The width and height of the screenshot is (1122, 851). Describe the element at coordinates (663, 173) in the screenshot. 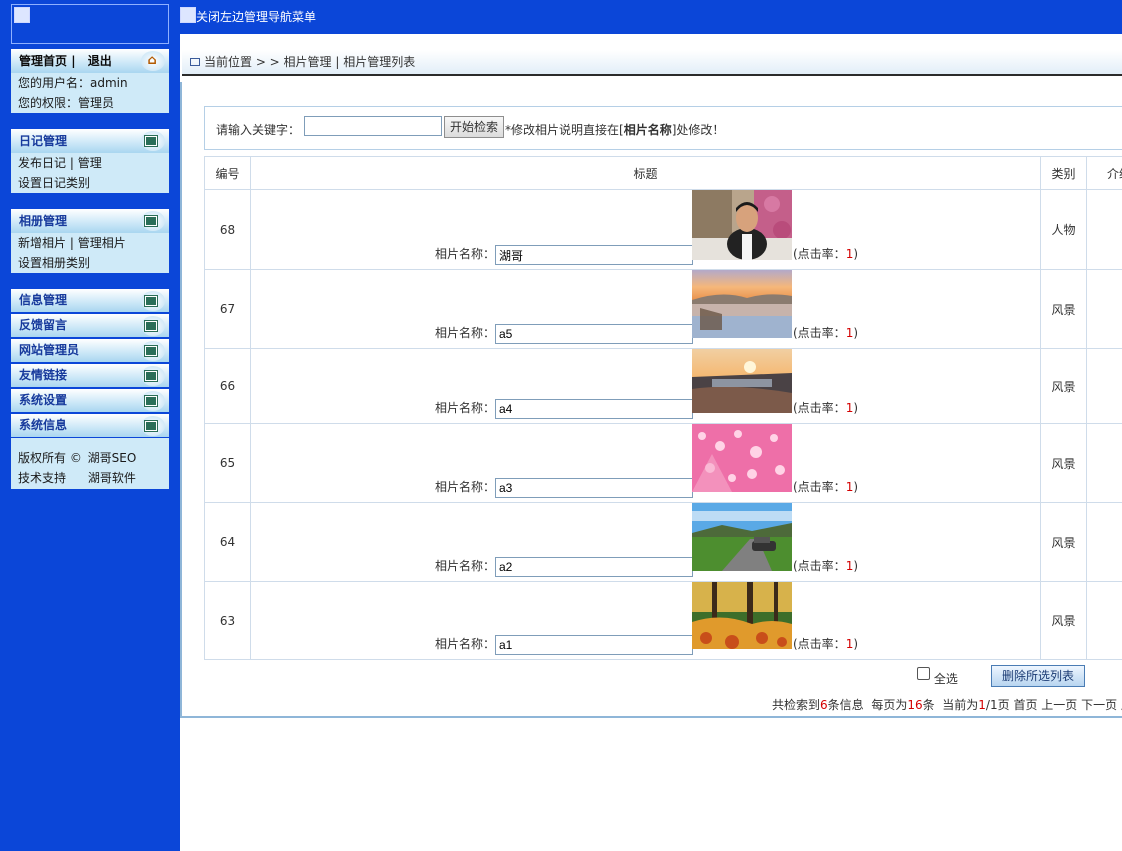

I see `table-header-row: 编号 标题 类别 介绍` at that location.